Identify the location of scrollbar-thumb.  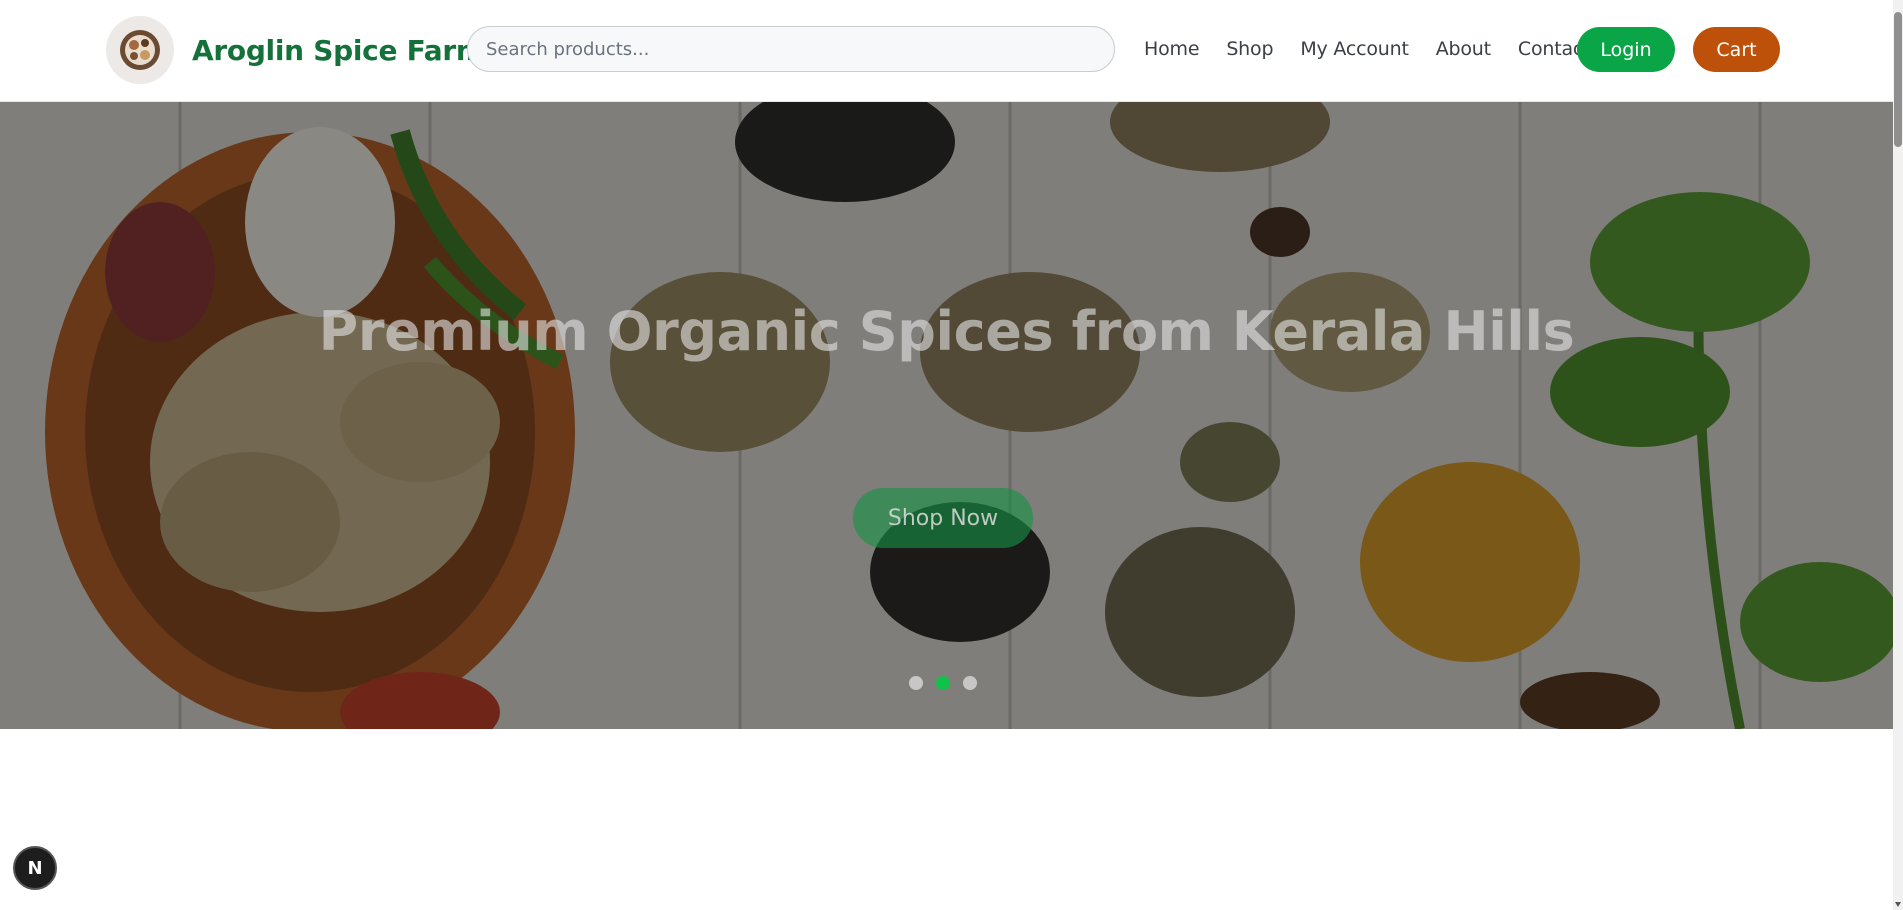
(1898, 79).